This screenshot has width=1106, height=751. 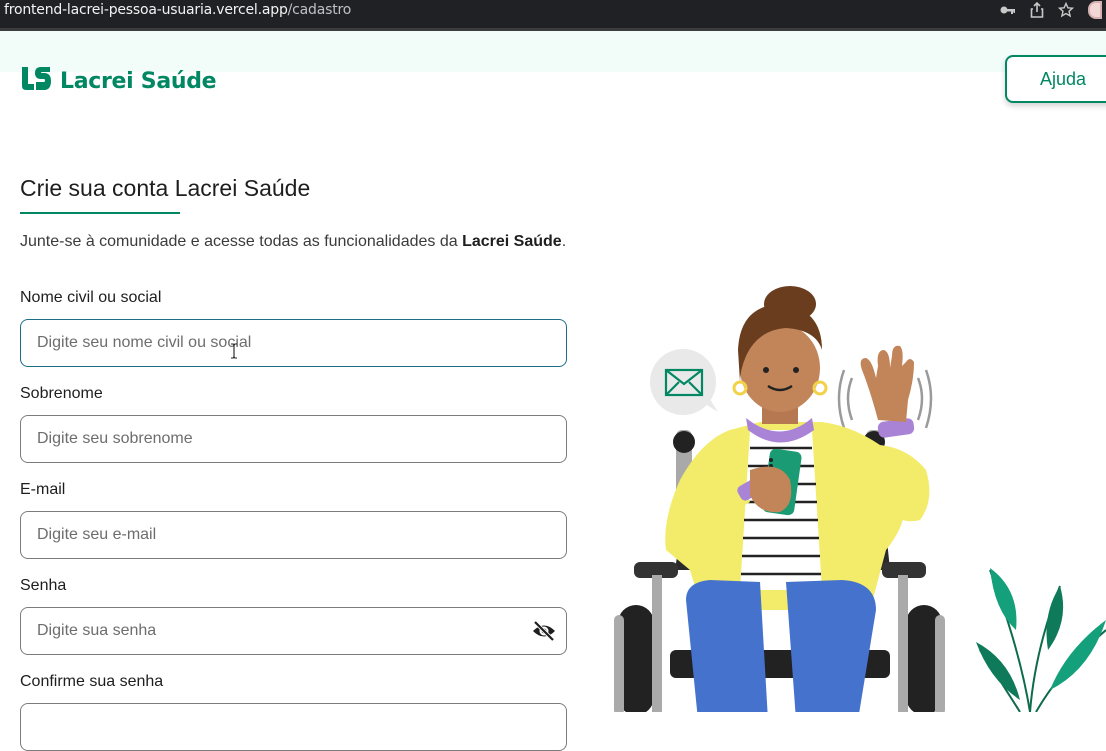 I want to click on password-field-box, so click(x=293, y=631).